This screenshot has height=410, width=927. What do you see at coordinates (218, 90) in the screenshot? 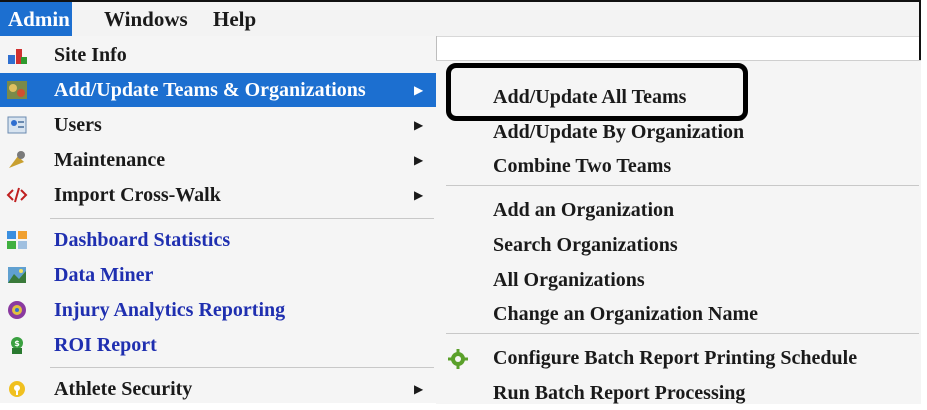
I see `menu-item-teams-organizations: Add/Update Teams & Organizations ▶` at bounding box center [218, 90].